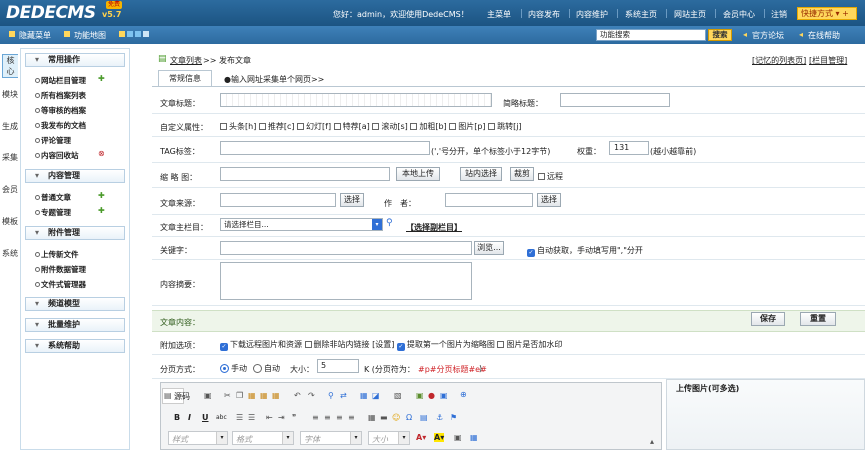  Describe the element at coordinates (352, 200) in the screenshot. I see `source-select-button: 选择` at that location.